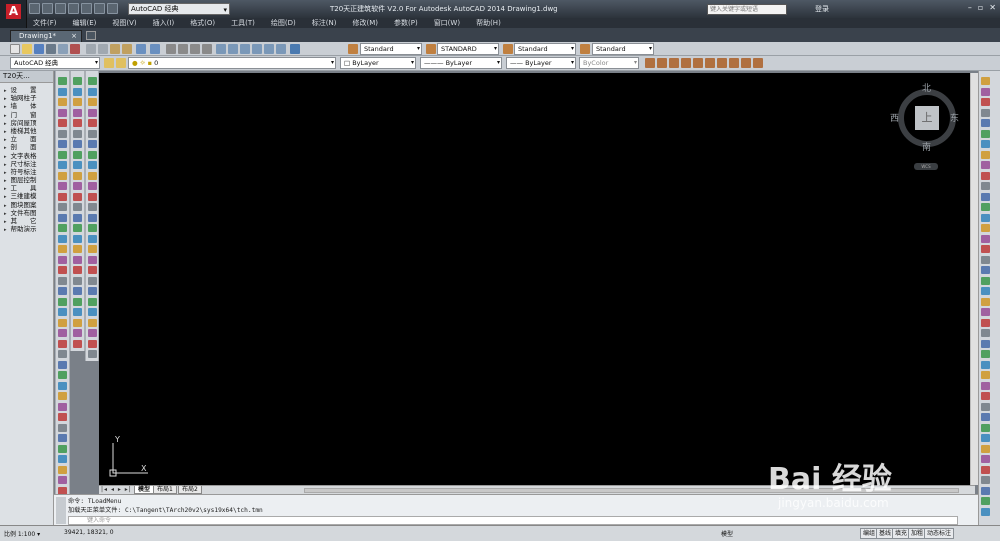 The height and width of the screenshot is (541, 1000). I want to click on polyline-icon, so click(62, 238).